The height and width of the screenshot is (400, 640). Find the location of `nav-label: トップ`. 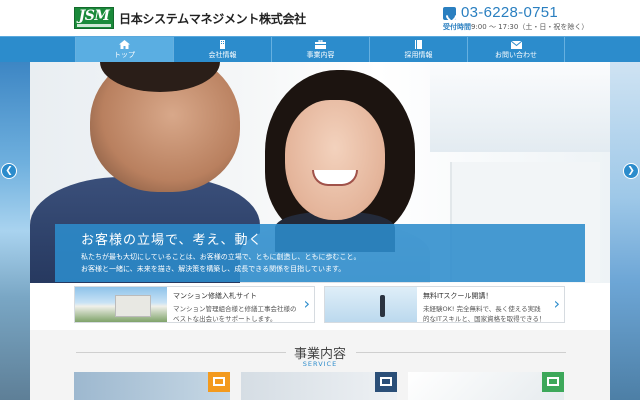

nav-label: トップ is located at coordinates (124, 55).